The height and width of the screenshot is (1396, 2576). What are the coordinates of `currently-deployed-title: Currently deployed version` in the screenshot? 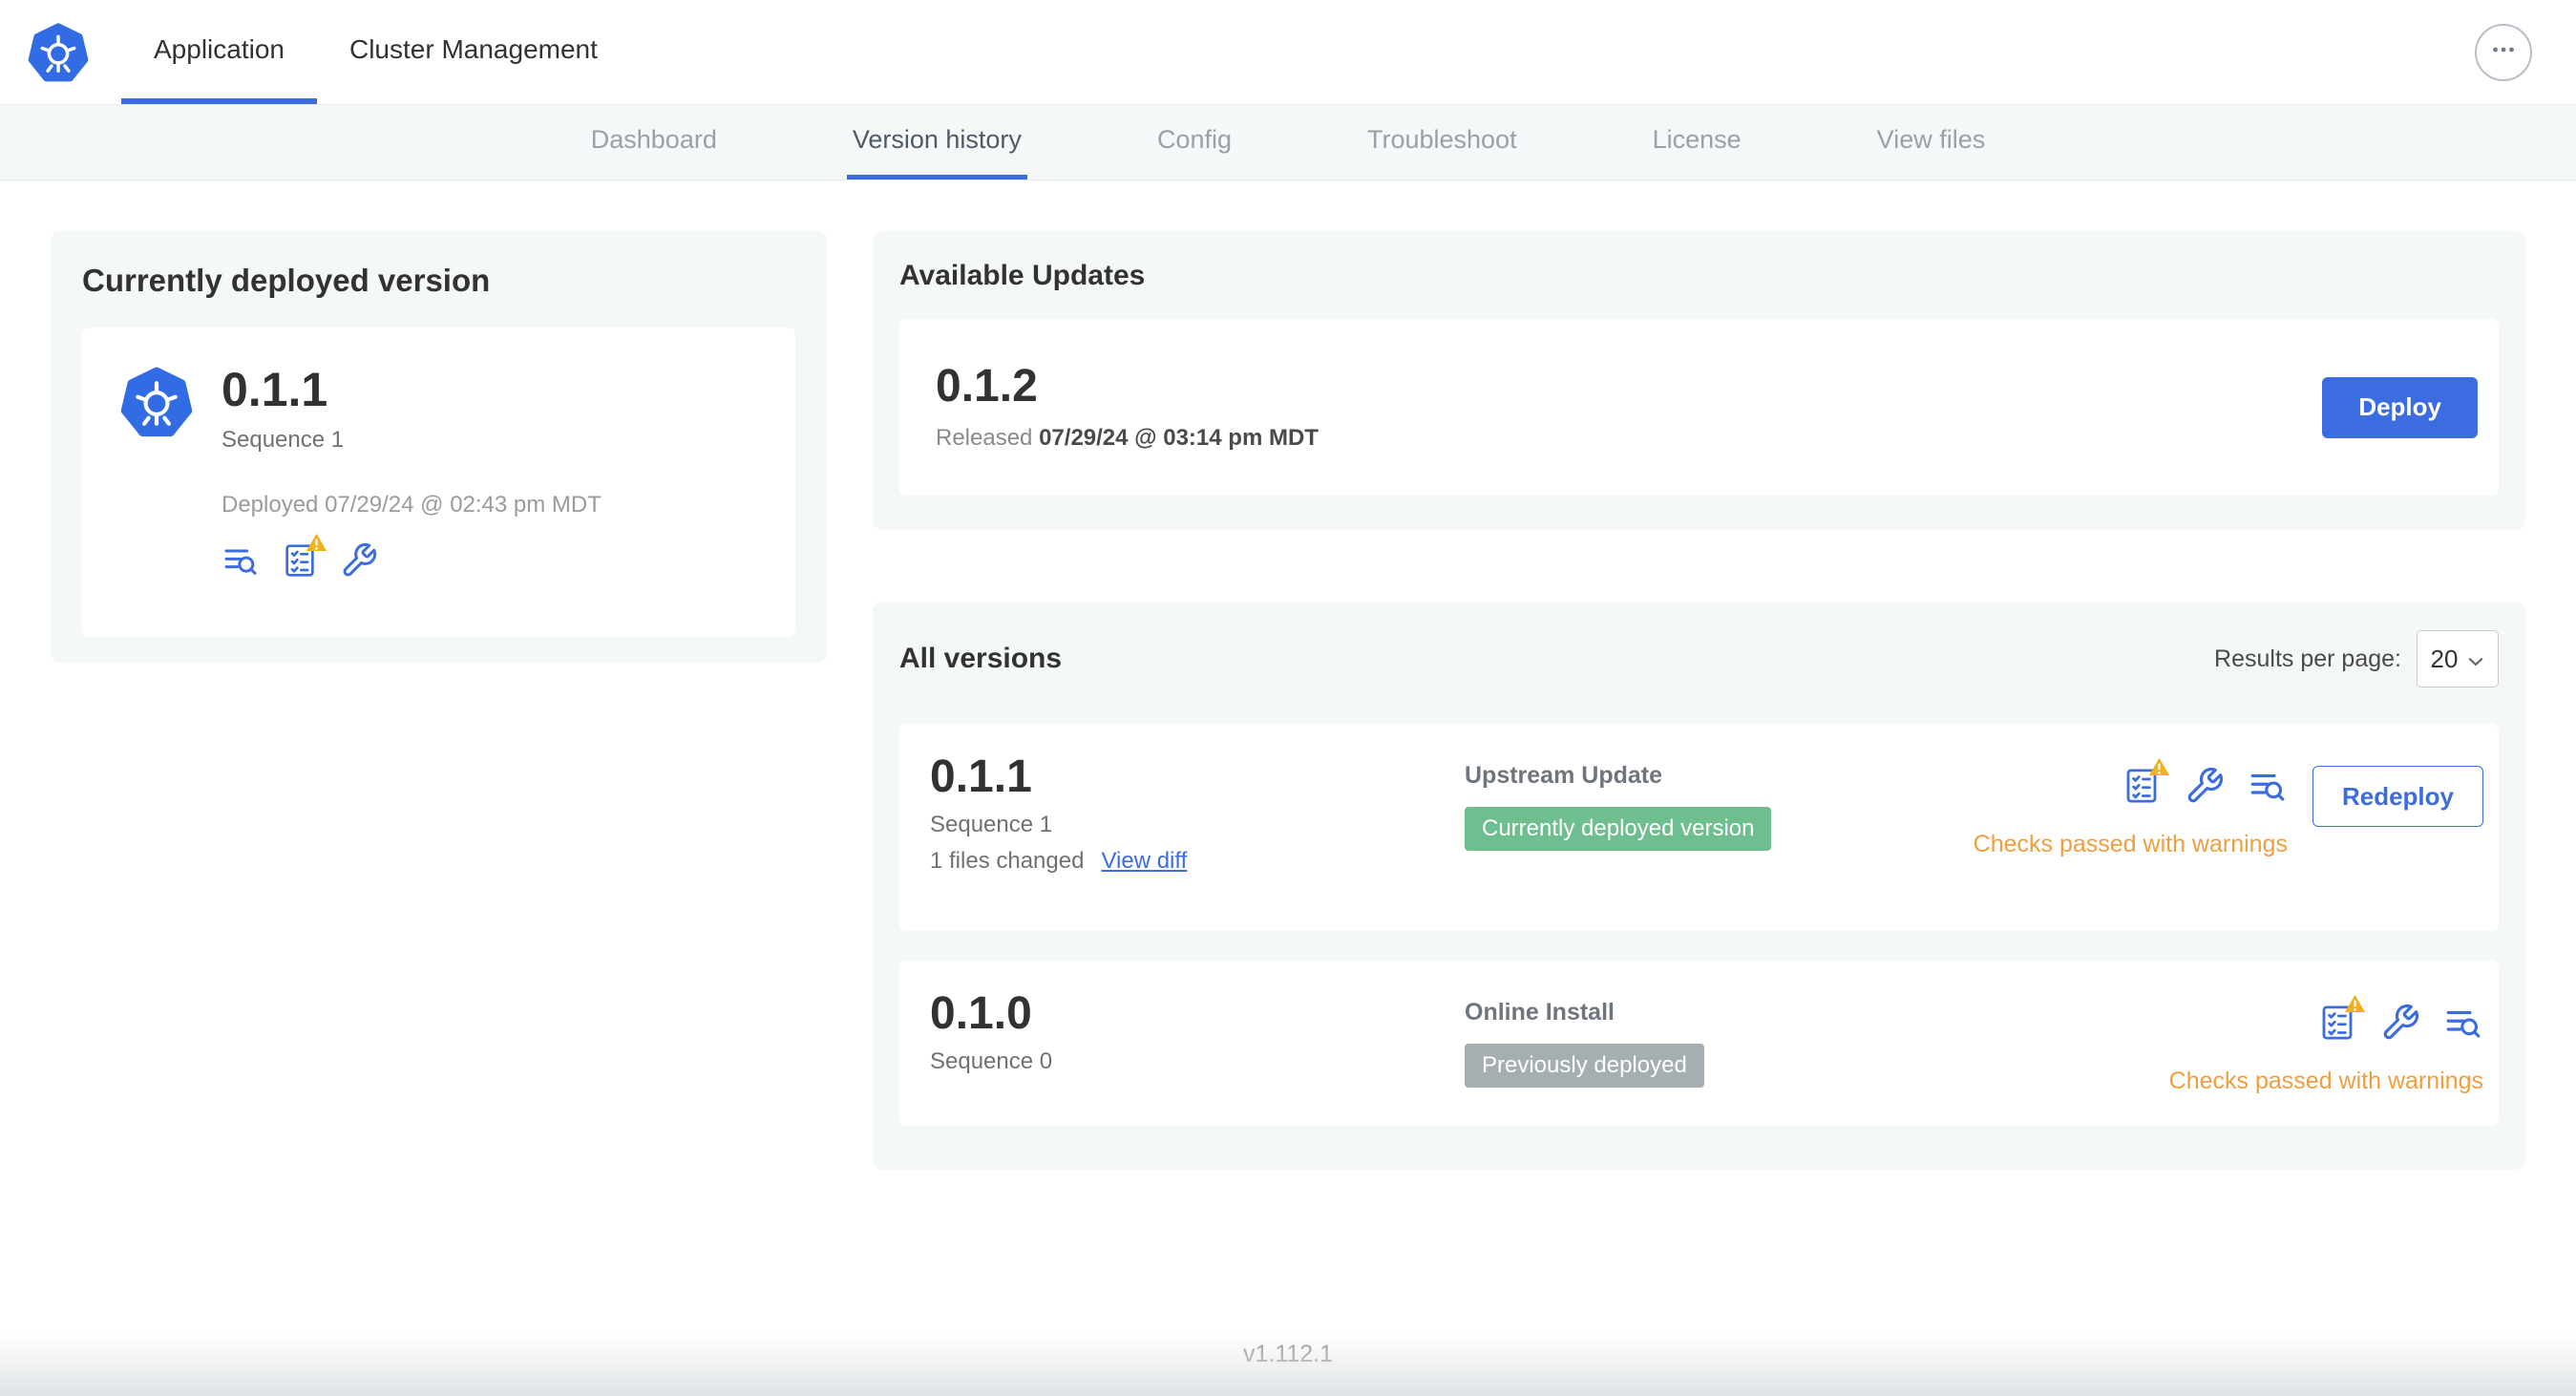 It's located at (286, 280).